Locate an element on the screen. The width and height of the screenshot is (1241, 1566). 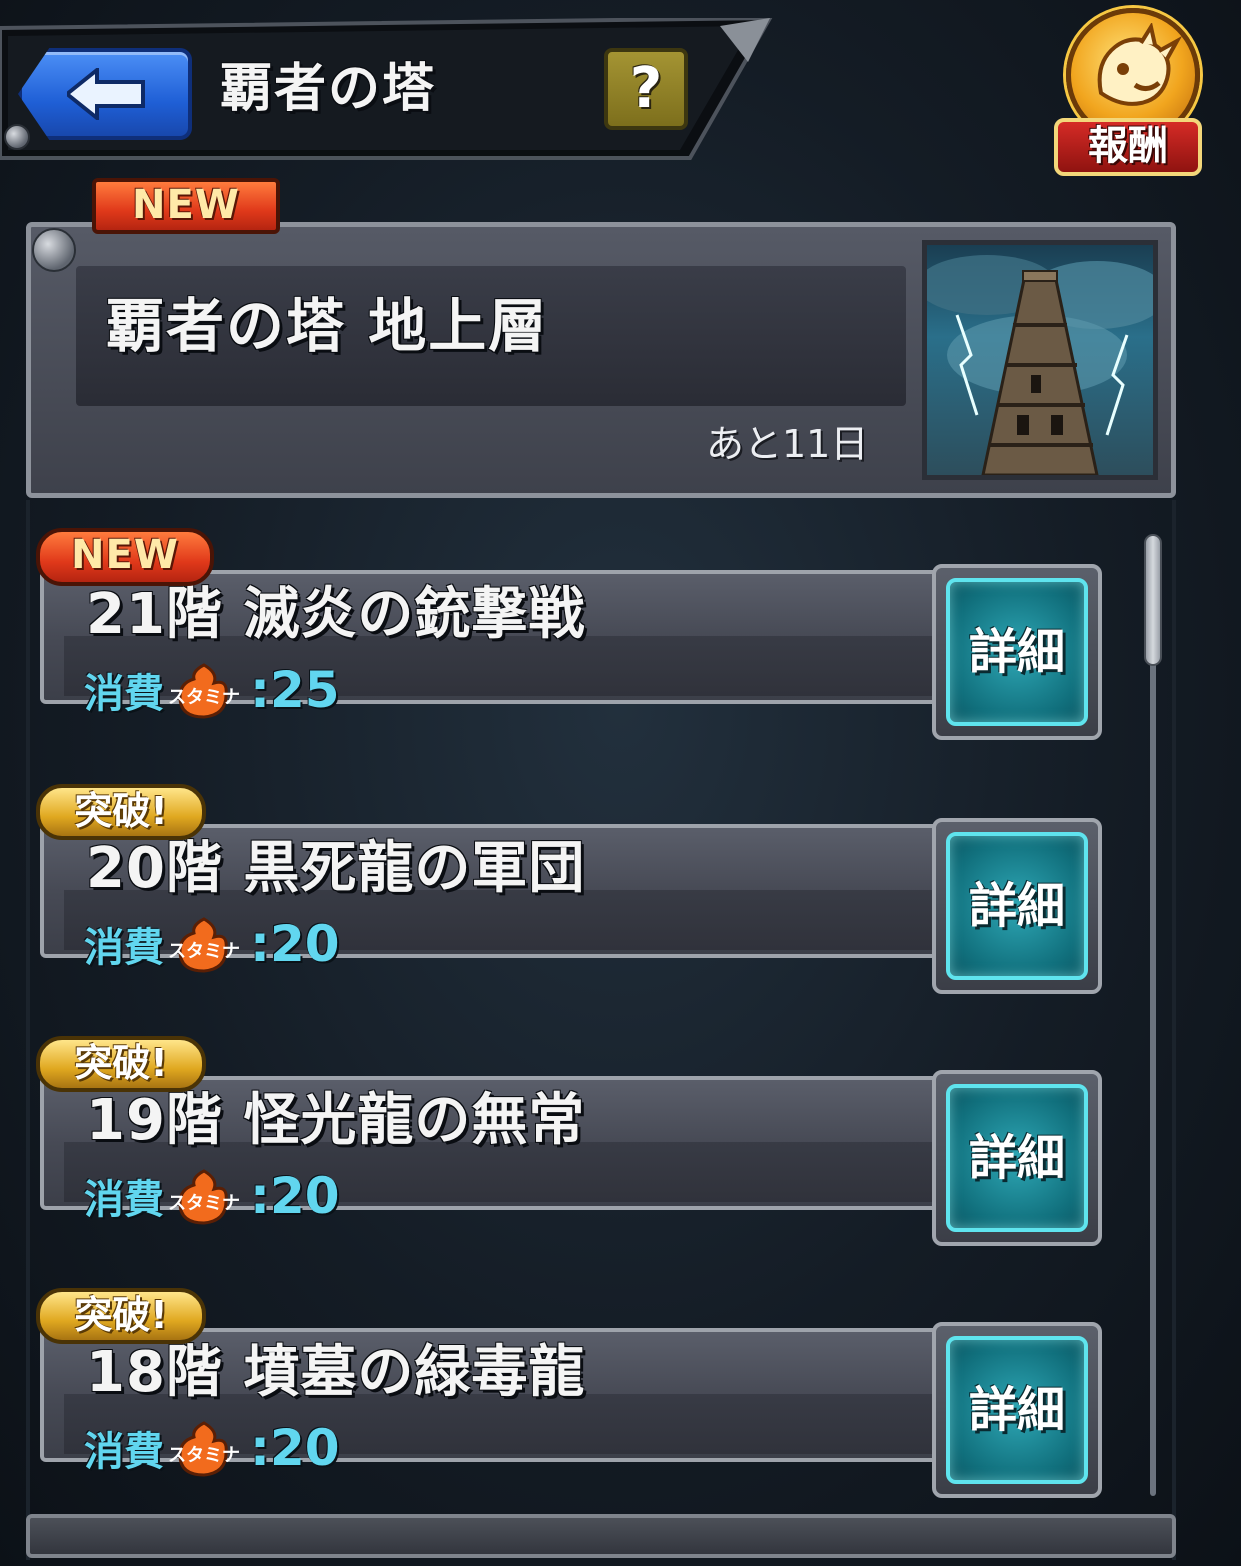
stage-name: 18階 墳墓の緑毒龍 is located at coordinates (336, 1372).